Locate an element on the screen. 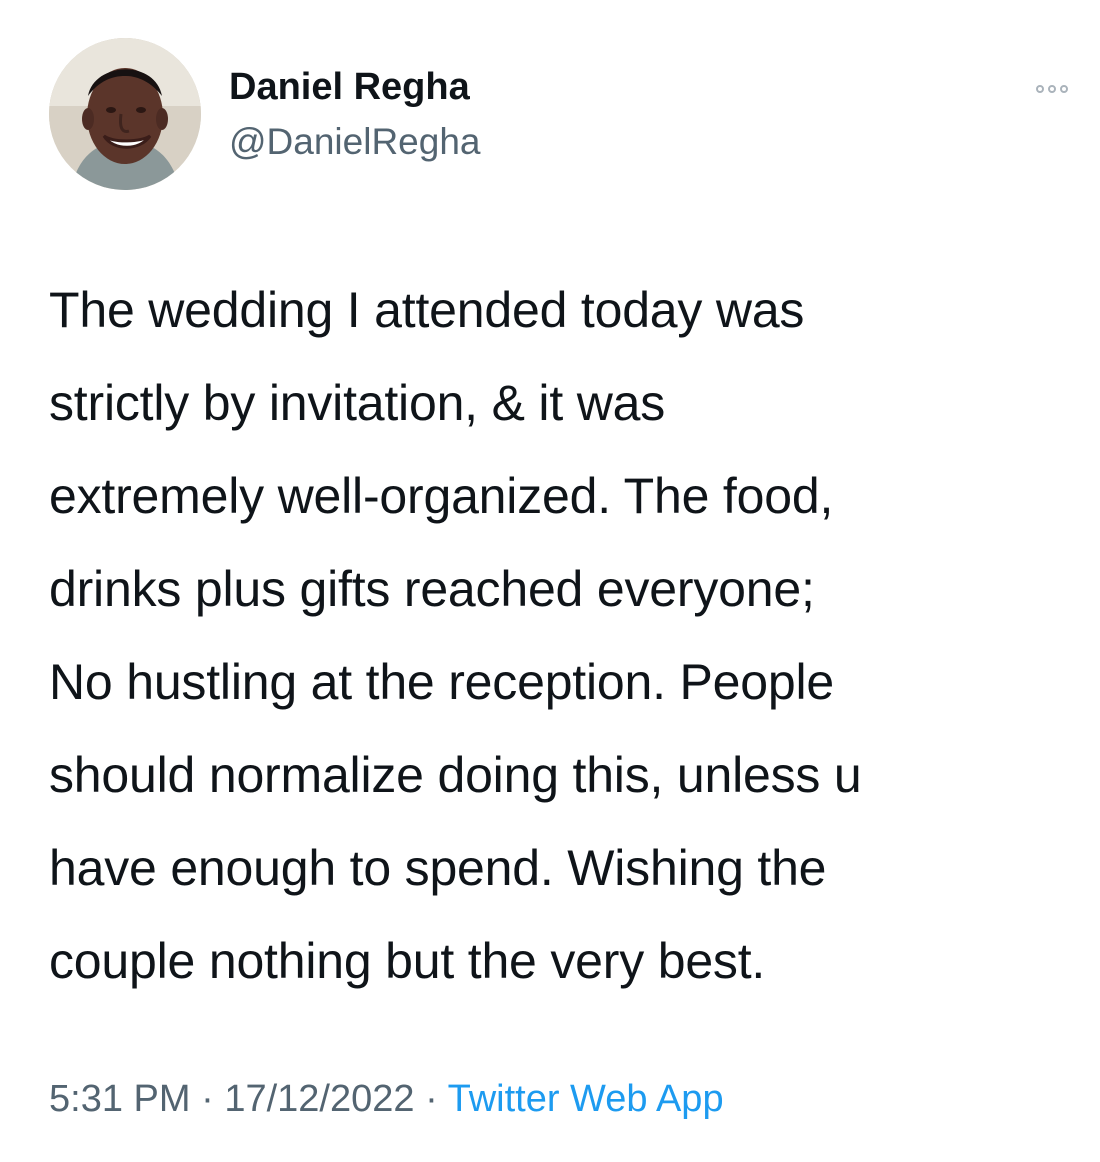 This screenshot has width=1100, height=1162. tweet-source-link: Twitter Web App is located at coordinates (586, 1099).